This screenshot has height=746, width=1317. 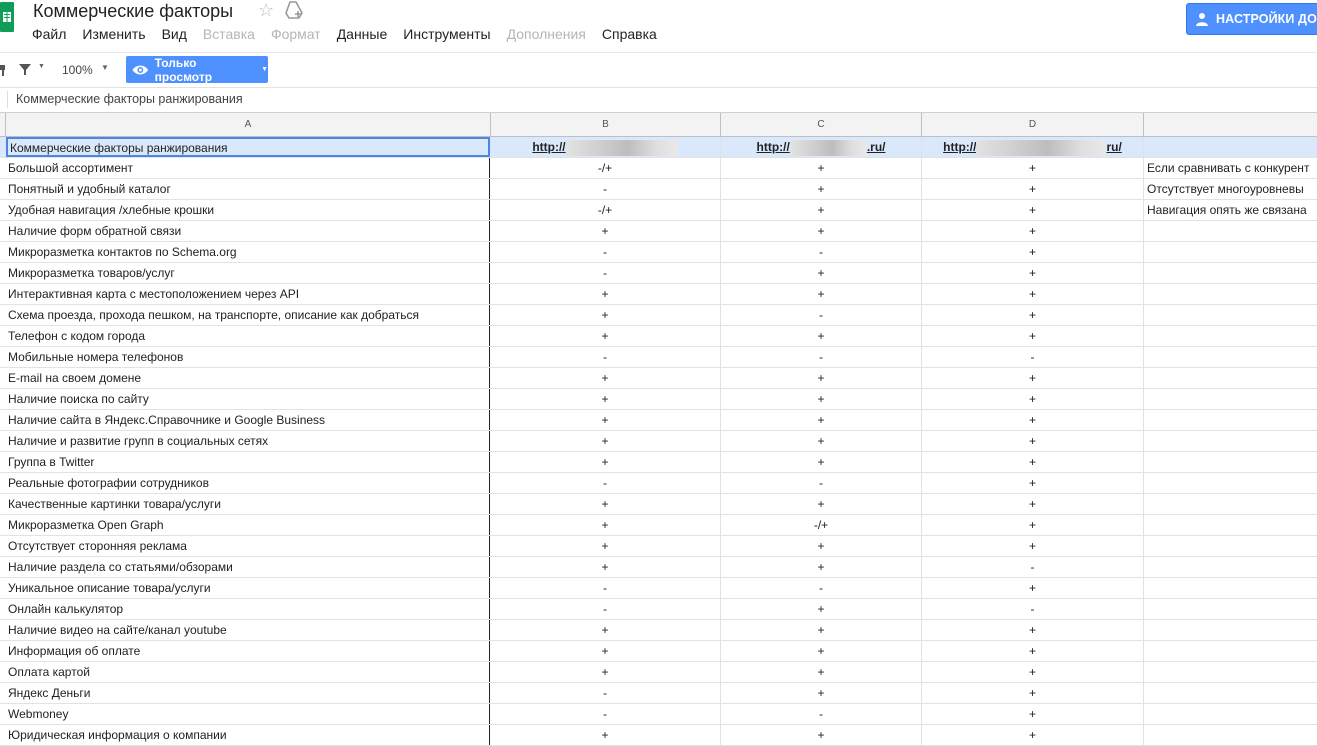 What do you see at coordinates (248, 693) in the screenshot?
I see `cell-a: Яндекс Деньги` at bounding box center [248, 693].